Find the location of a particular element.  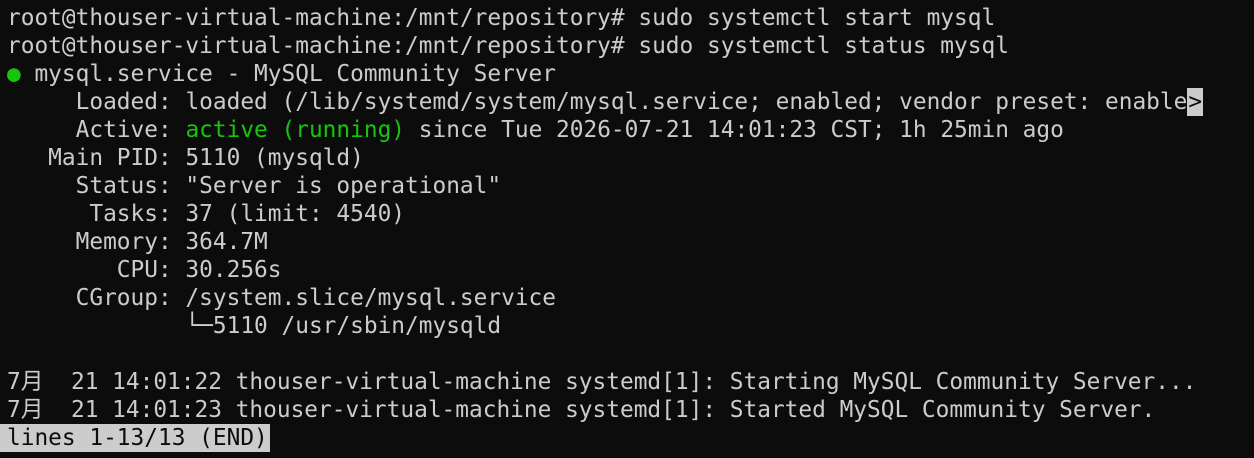

loaded-label: Loaded: is located at coordinates (96, 102).